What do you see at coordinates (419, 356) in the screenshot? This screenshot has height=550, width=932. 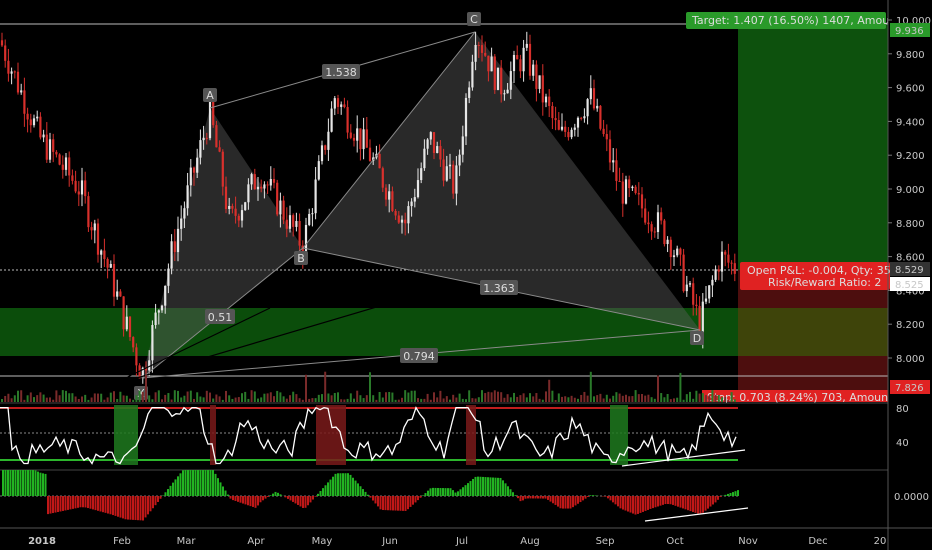 I see `svg-text: 0.794` at bounding box center [419, 356].